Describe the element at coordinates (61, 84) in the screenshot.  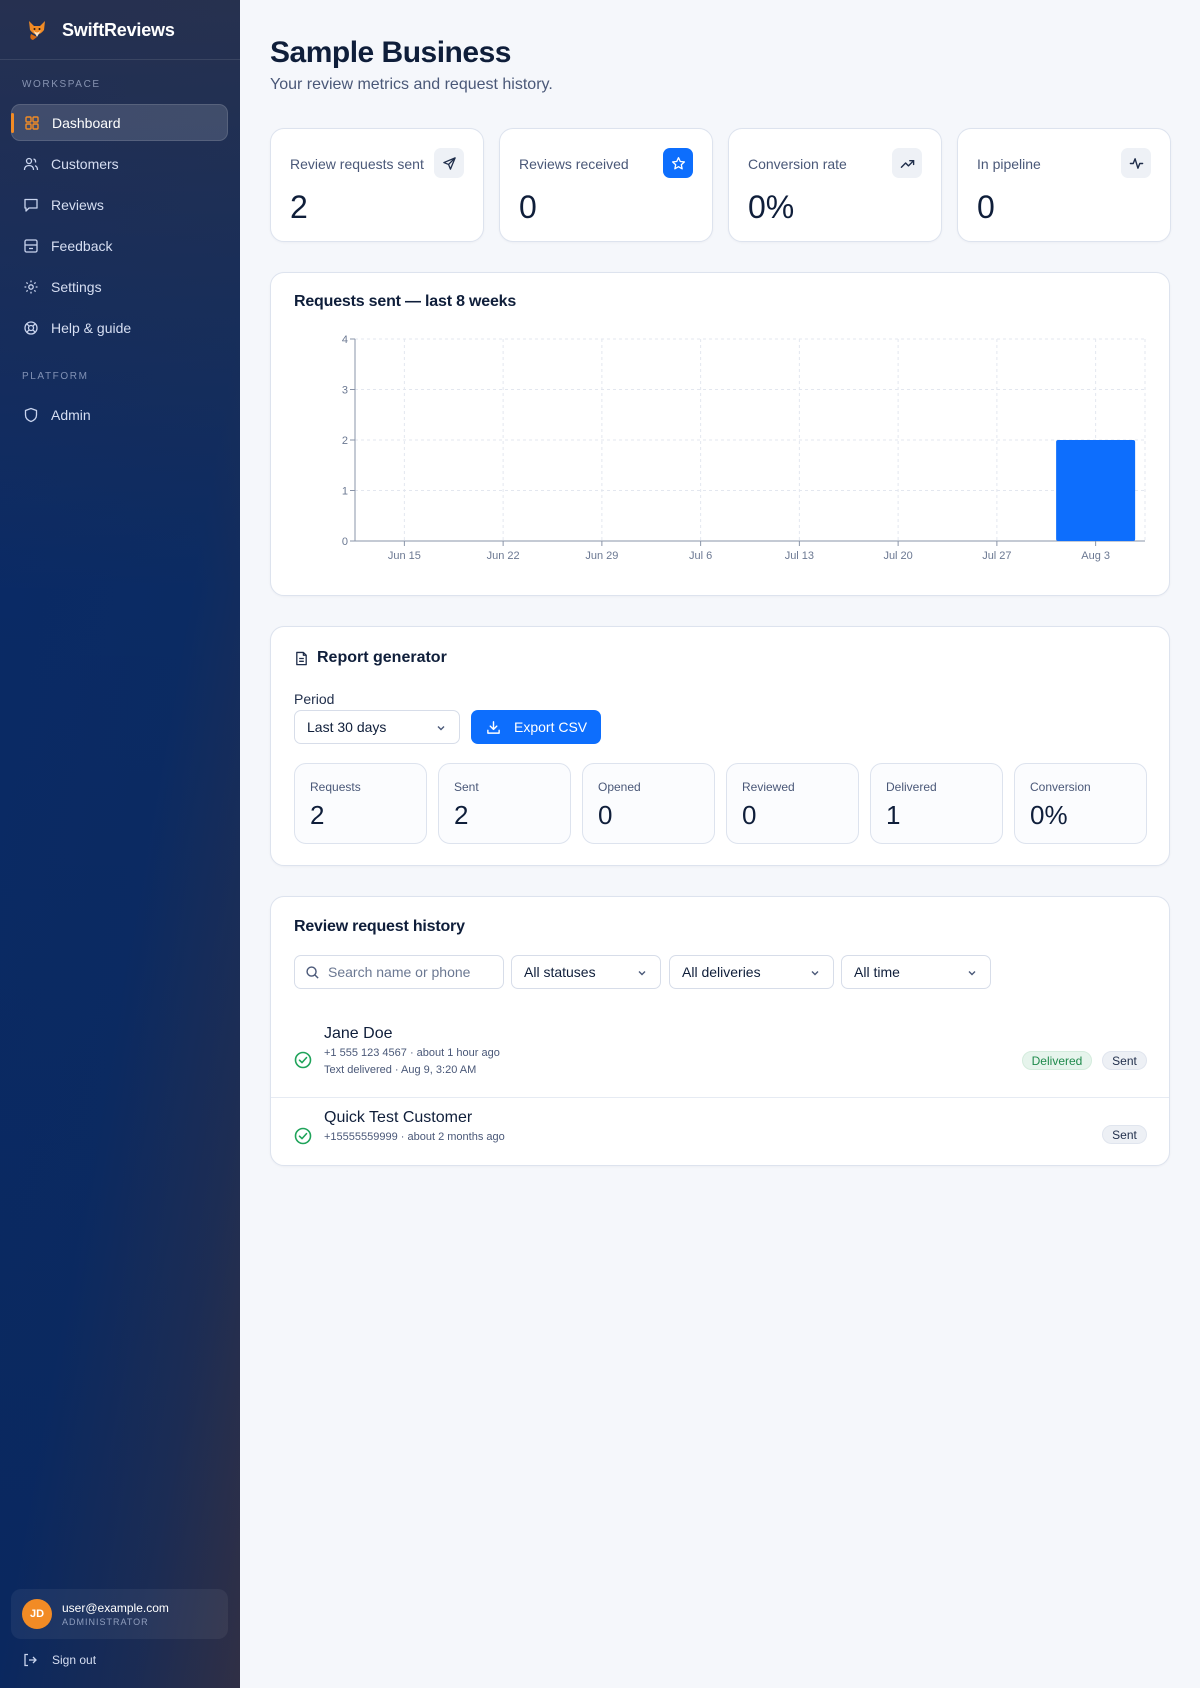
I see `workspace-section-label: WORKSPACE` at that location.